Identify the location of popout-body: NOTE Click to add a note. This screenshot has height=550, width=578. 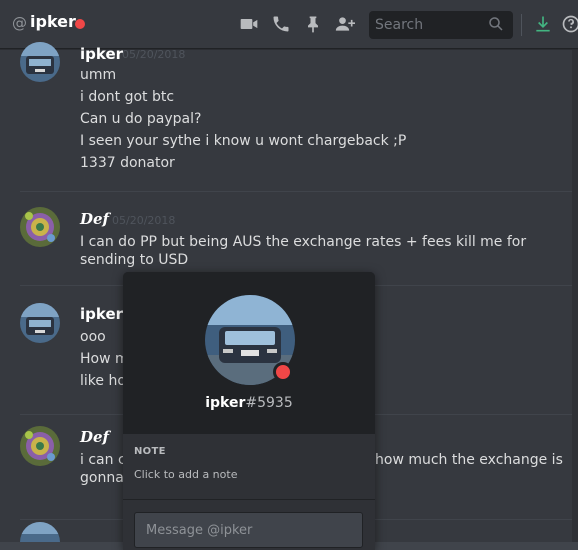
(249, 492).